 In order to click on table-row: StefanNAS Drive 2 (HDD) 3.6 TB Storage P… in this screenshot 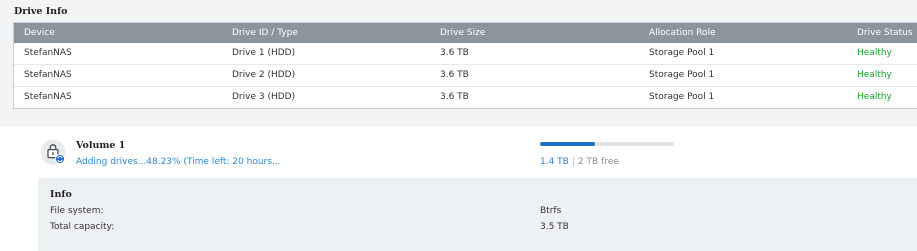, I will do `click(465, 75)`.